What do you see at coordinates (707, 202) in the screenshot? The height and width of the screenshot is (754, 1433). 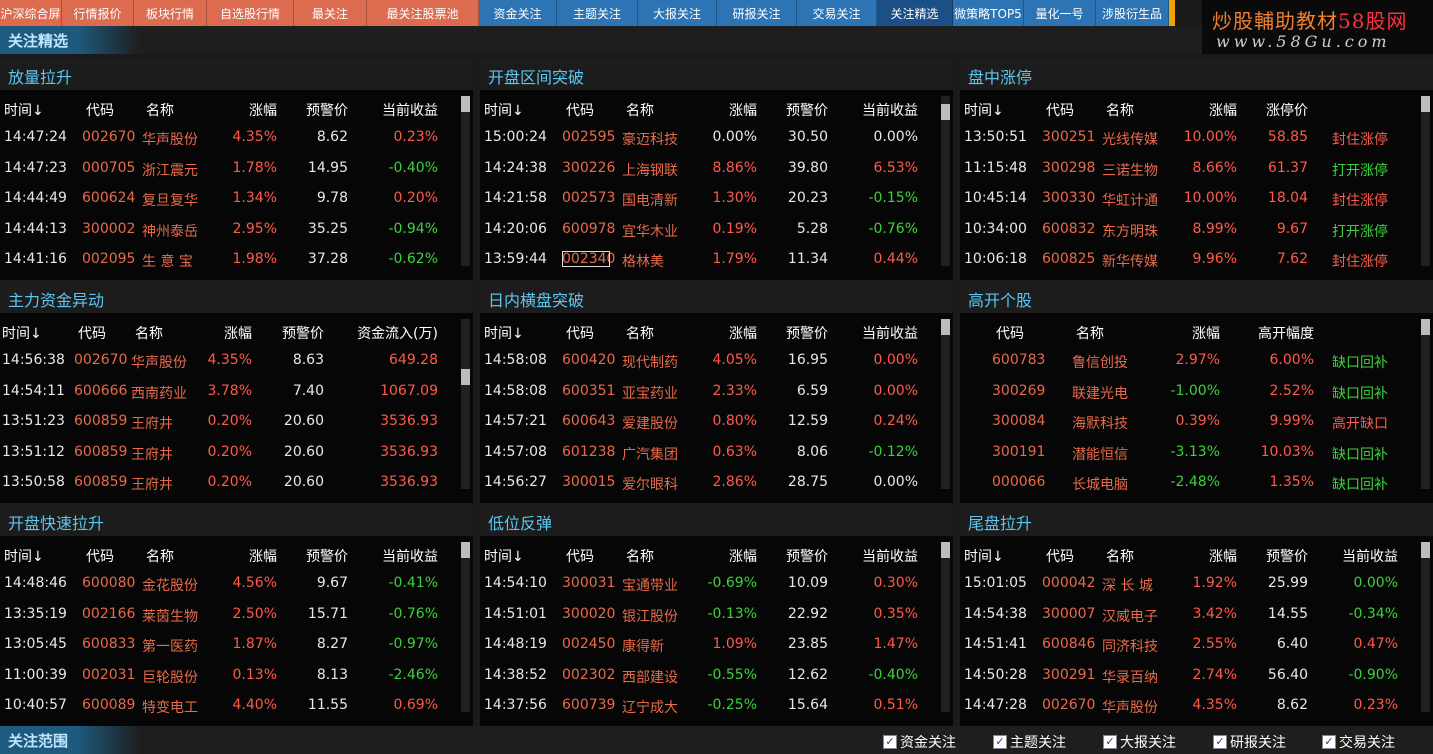 I see `table-row: 14:21:58 002573 国电清新 1.30% 20.23 -0.15%` at bounding box center [707, 202].